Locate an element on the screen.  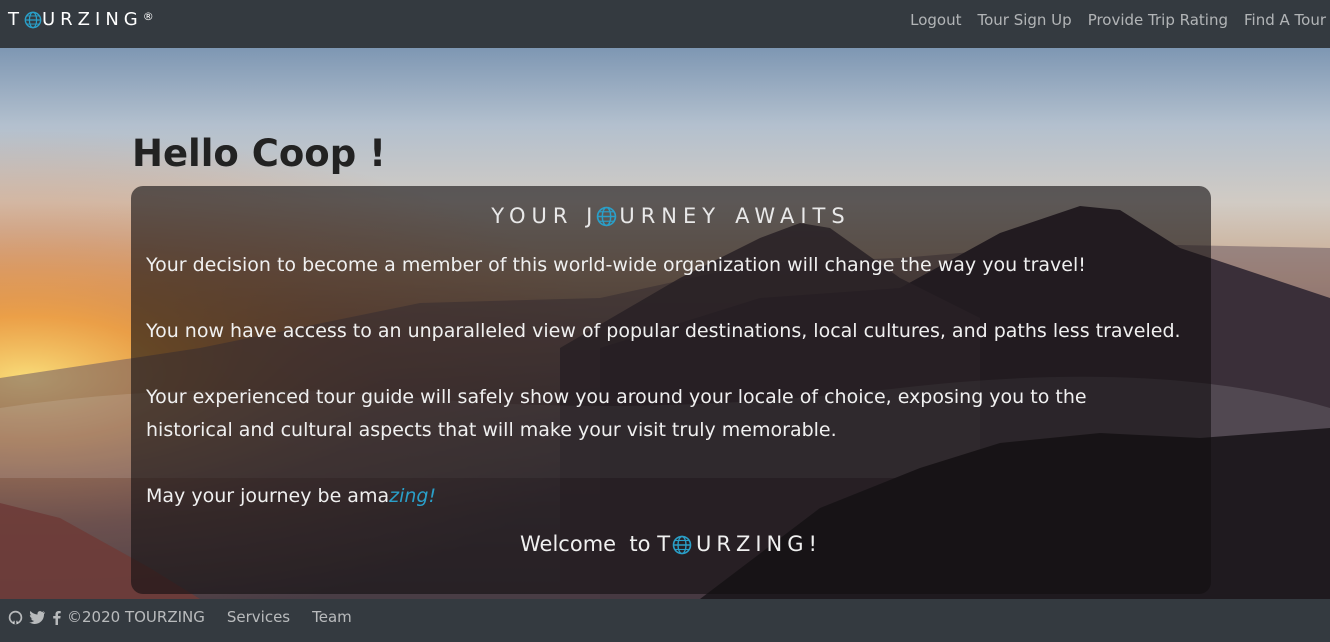
card-title-suffix: URNEY is located at coordinates (670, 216).